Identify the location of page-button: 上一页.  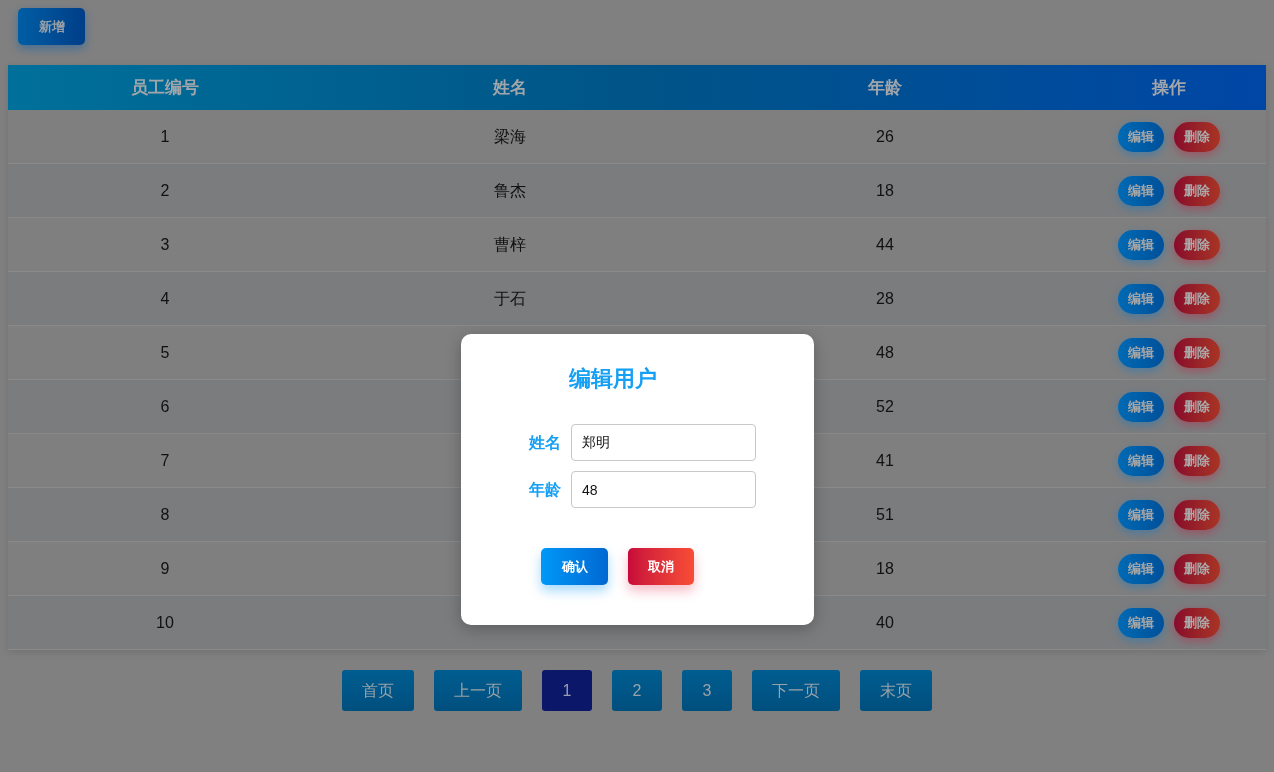
(478, 690).